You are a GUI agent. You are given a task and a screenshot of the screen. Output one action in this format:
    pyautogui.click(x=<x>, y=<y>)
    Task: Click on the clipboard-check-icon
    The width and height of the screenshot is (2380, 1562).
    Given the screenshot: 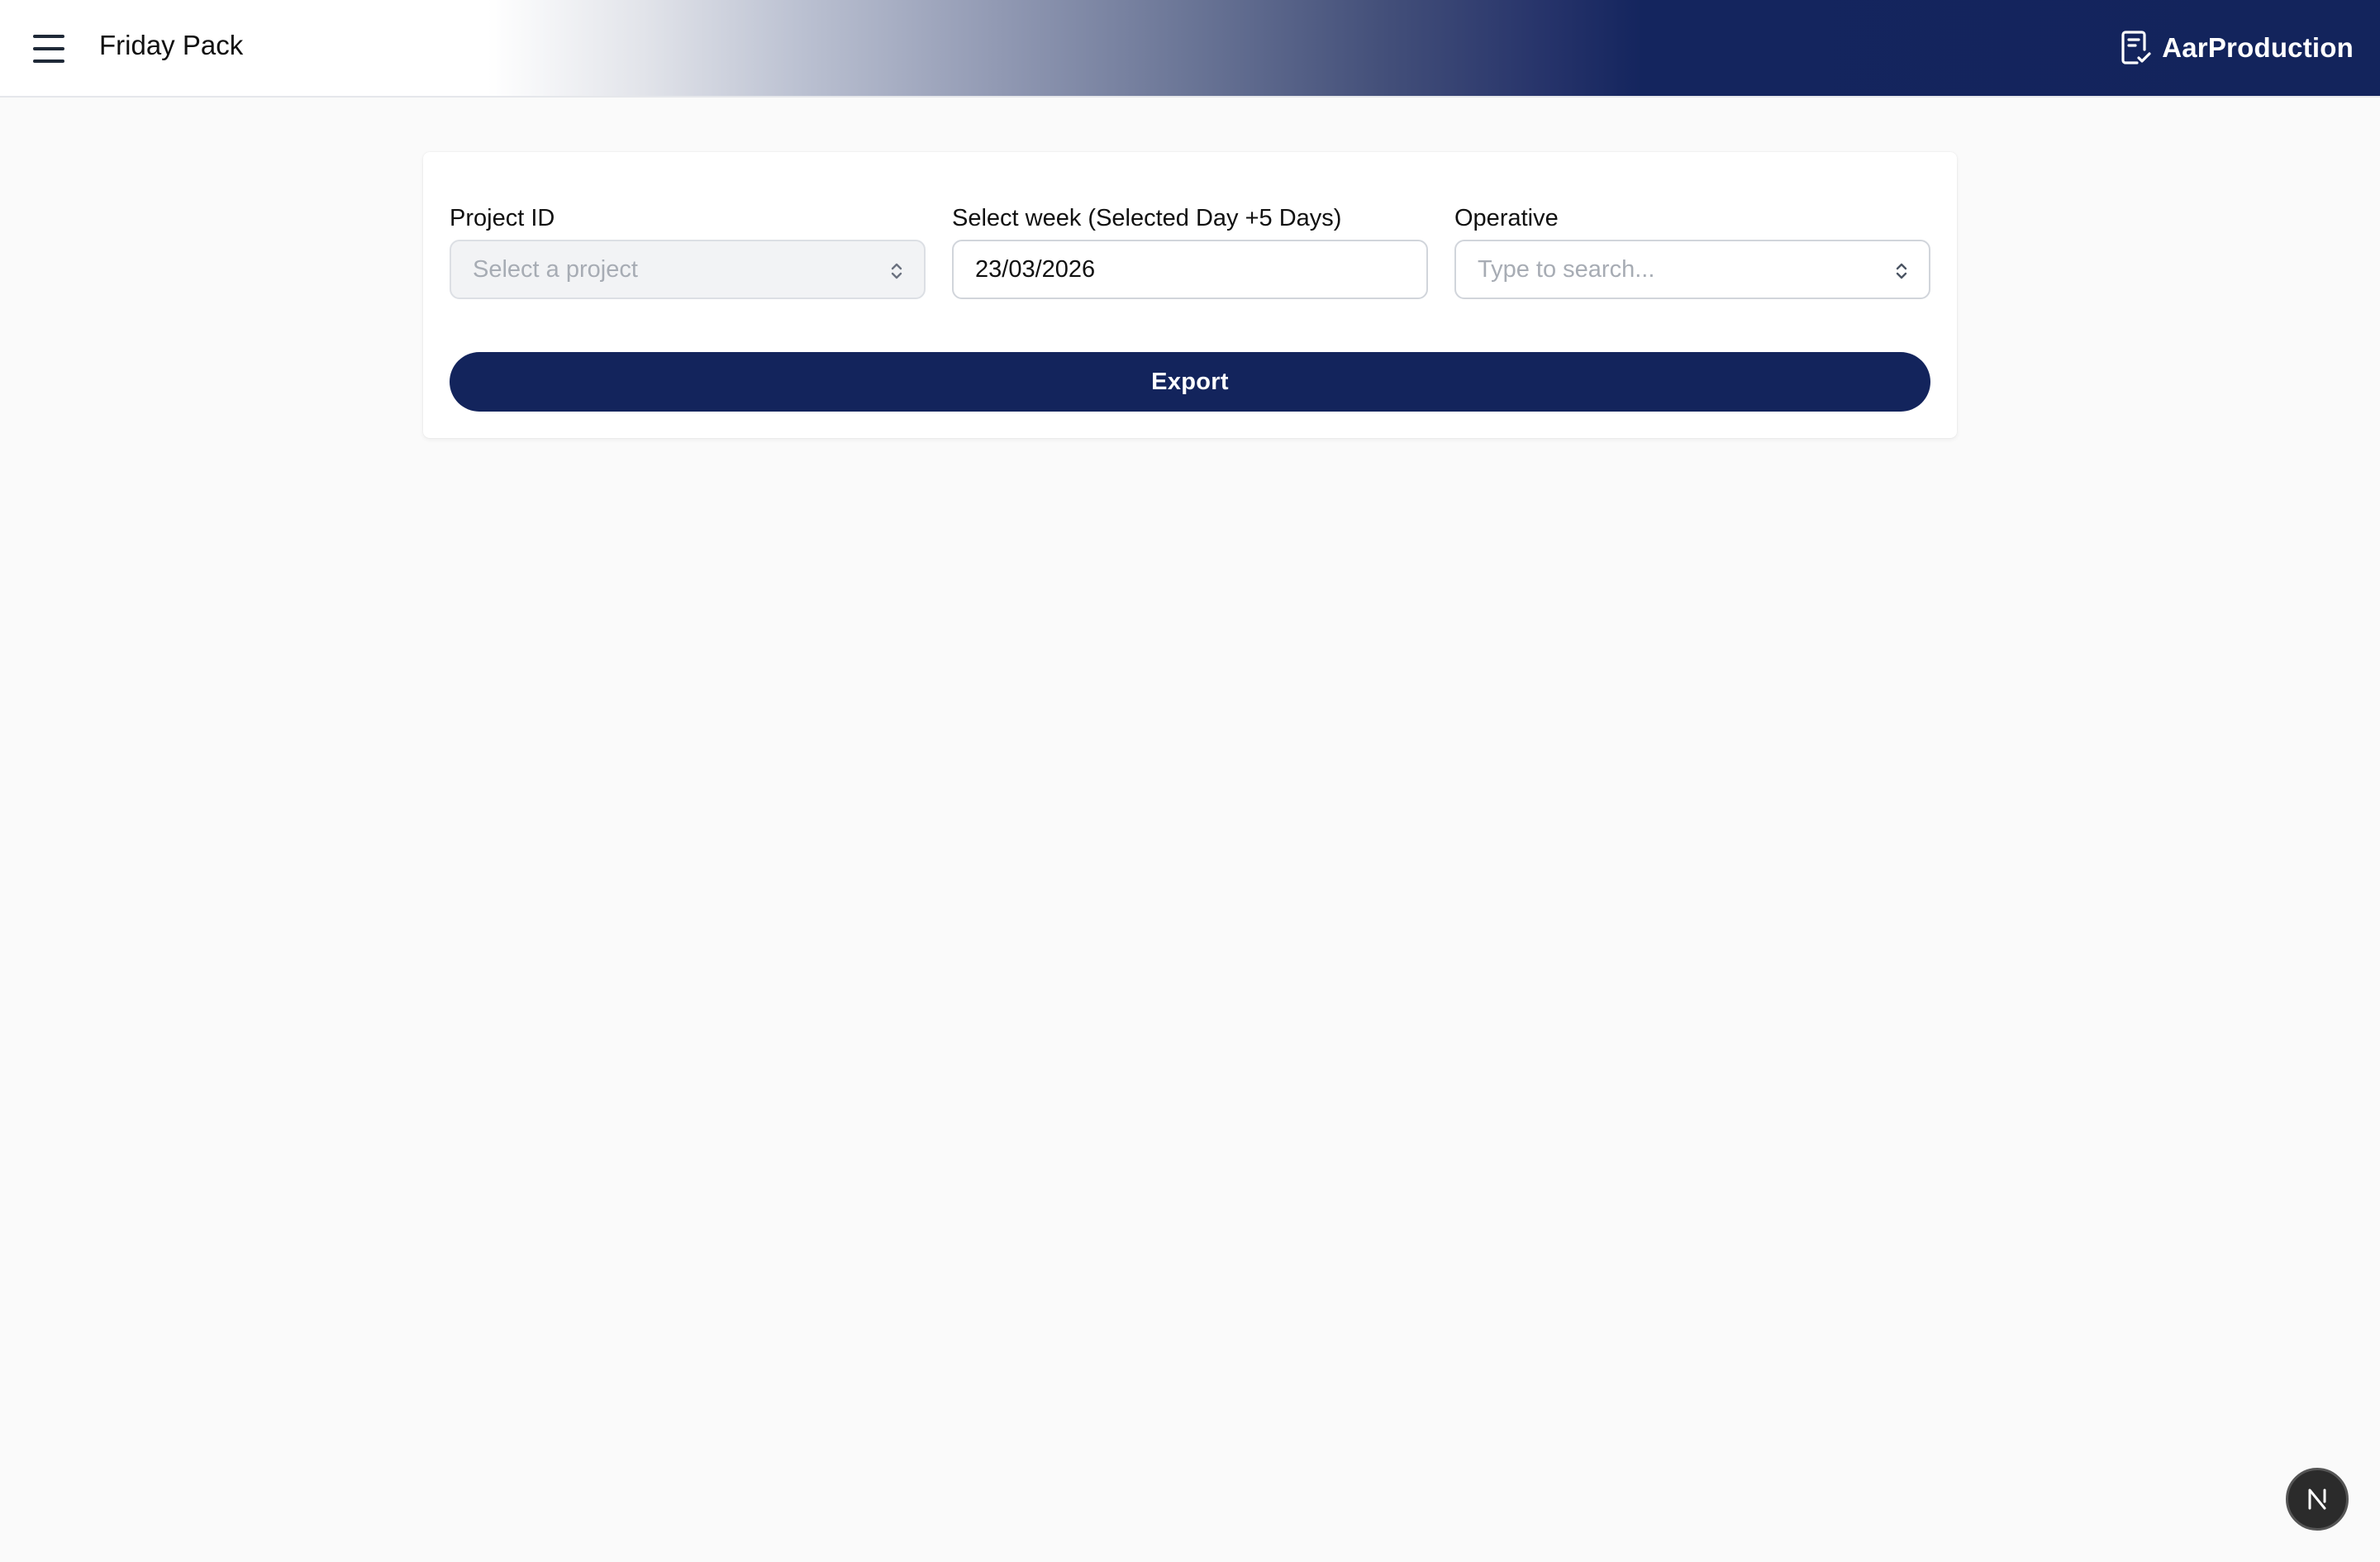 What is the action you would take?
    pyautogui.click(x=2136, y=47)
    